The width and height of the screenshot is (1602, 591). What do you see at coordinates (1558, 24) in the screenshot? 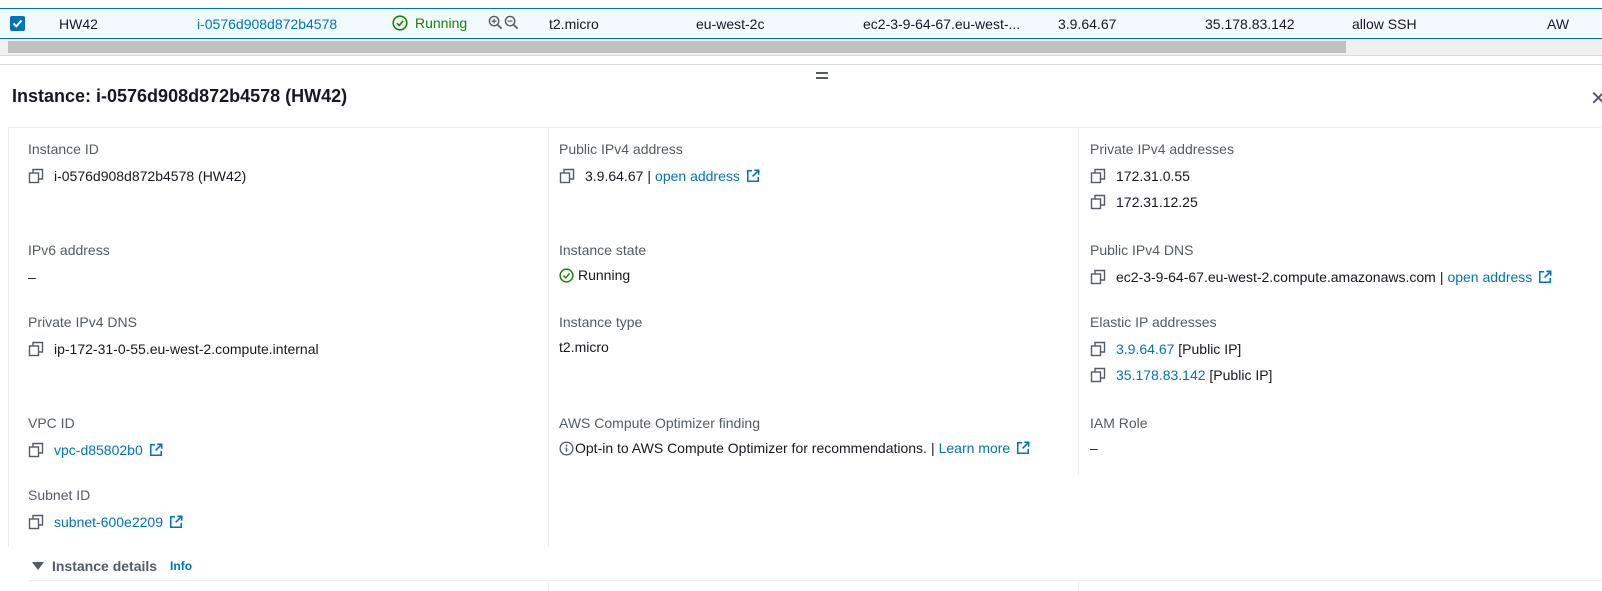
I see `row-overflow-col: AW` at bounding box center [1558, 24].